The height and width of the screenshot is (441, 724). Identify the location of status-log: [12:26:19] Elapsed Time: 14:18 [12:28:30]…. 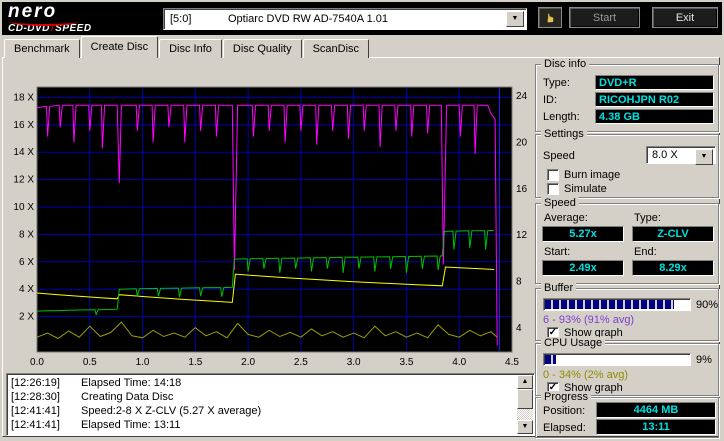
(270, 404).